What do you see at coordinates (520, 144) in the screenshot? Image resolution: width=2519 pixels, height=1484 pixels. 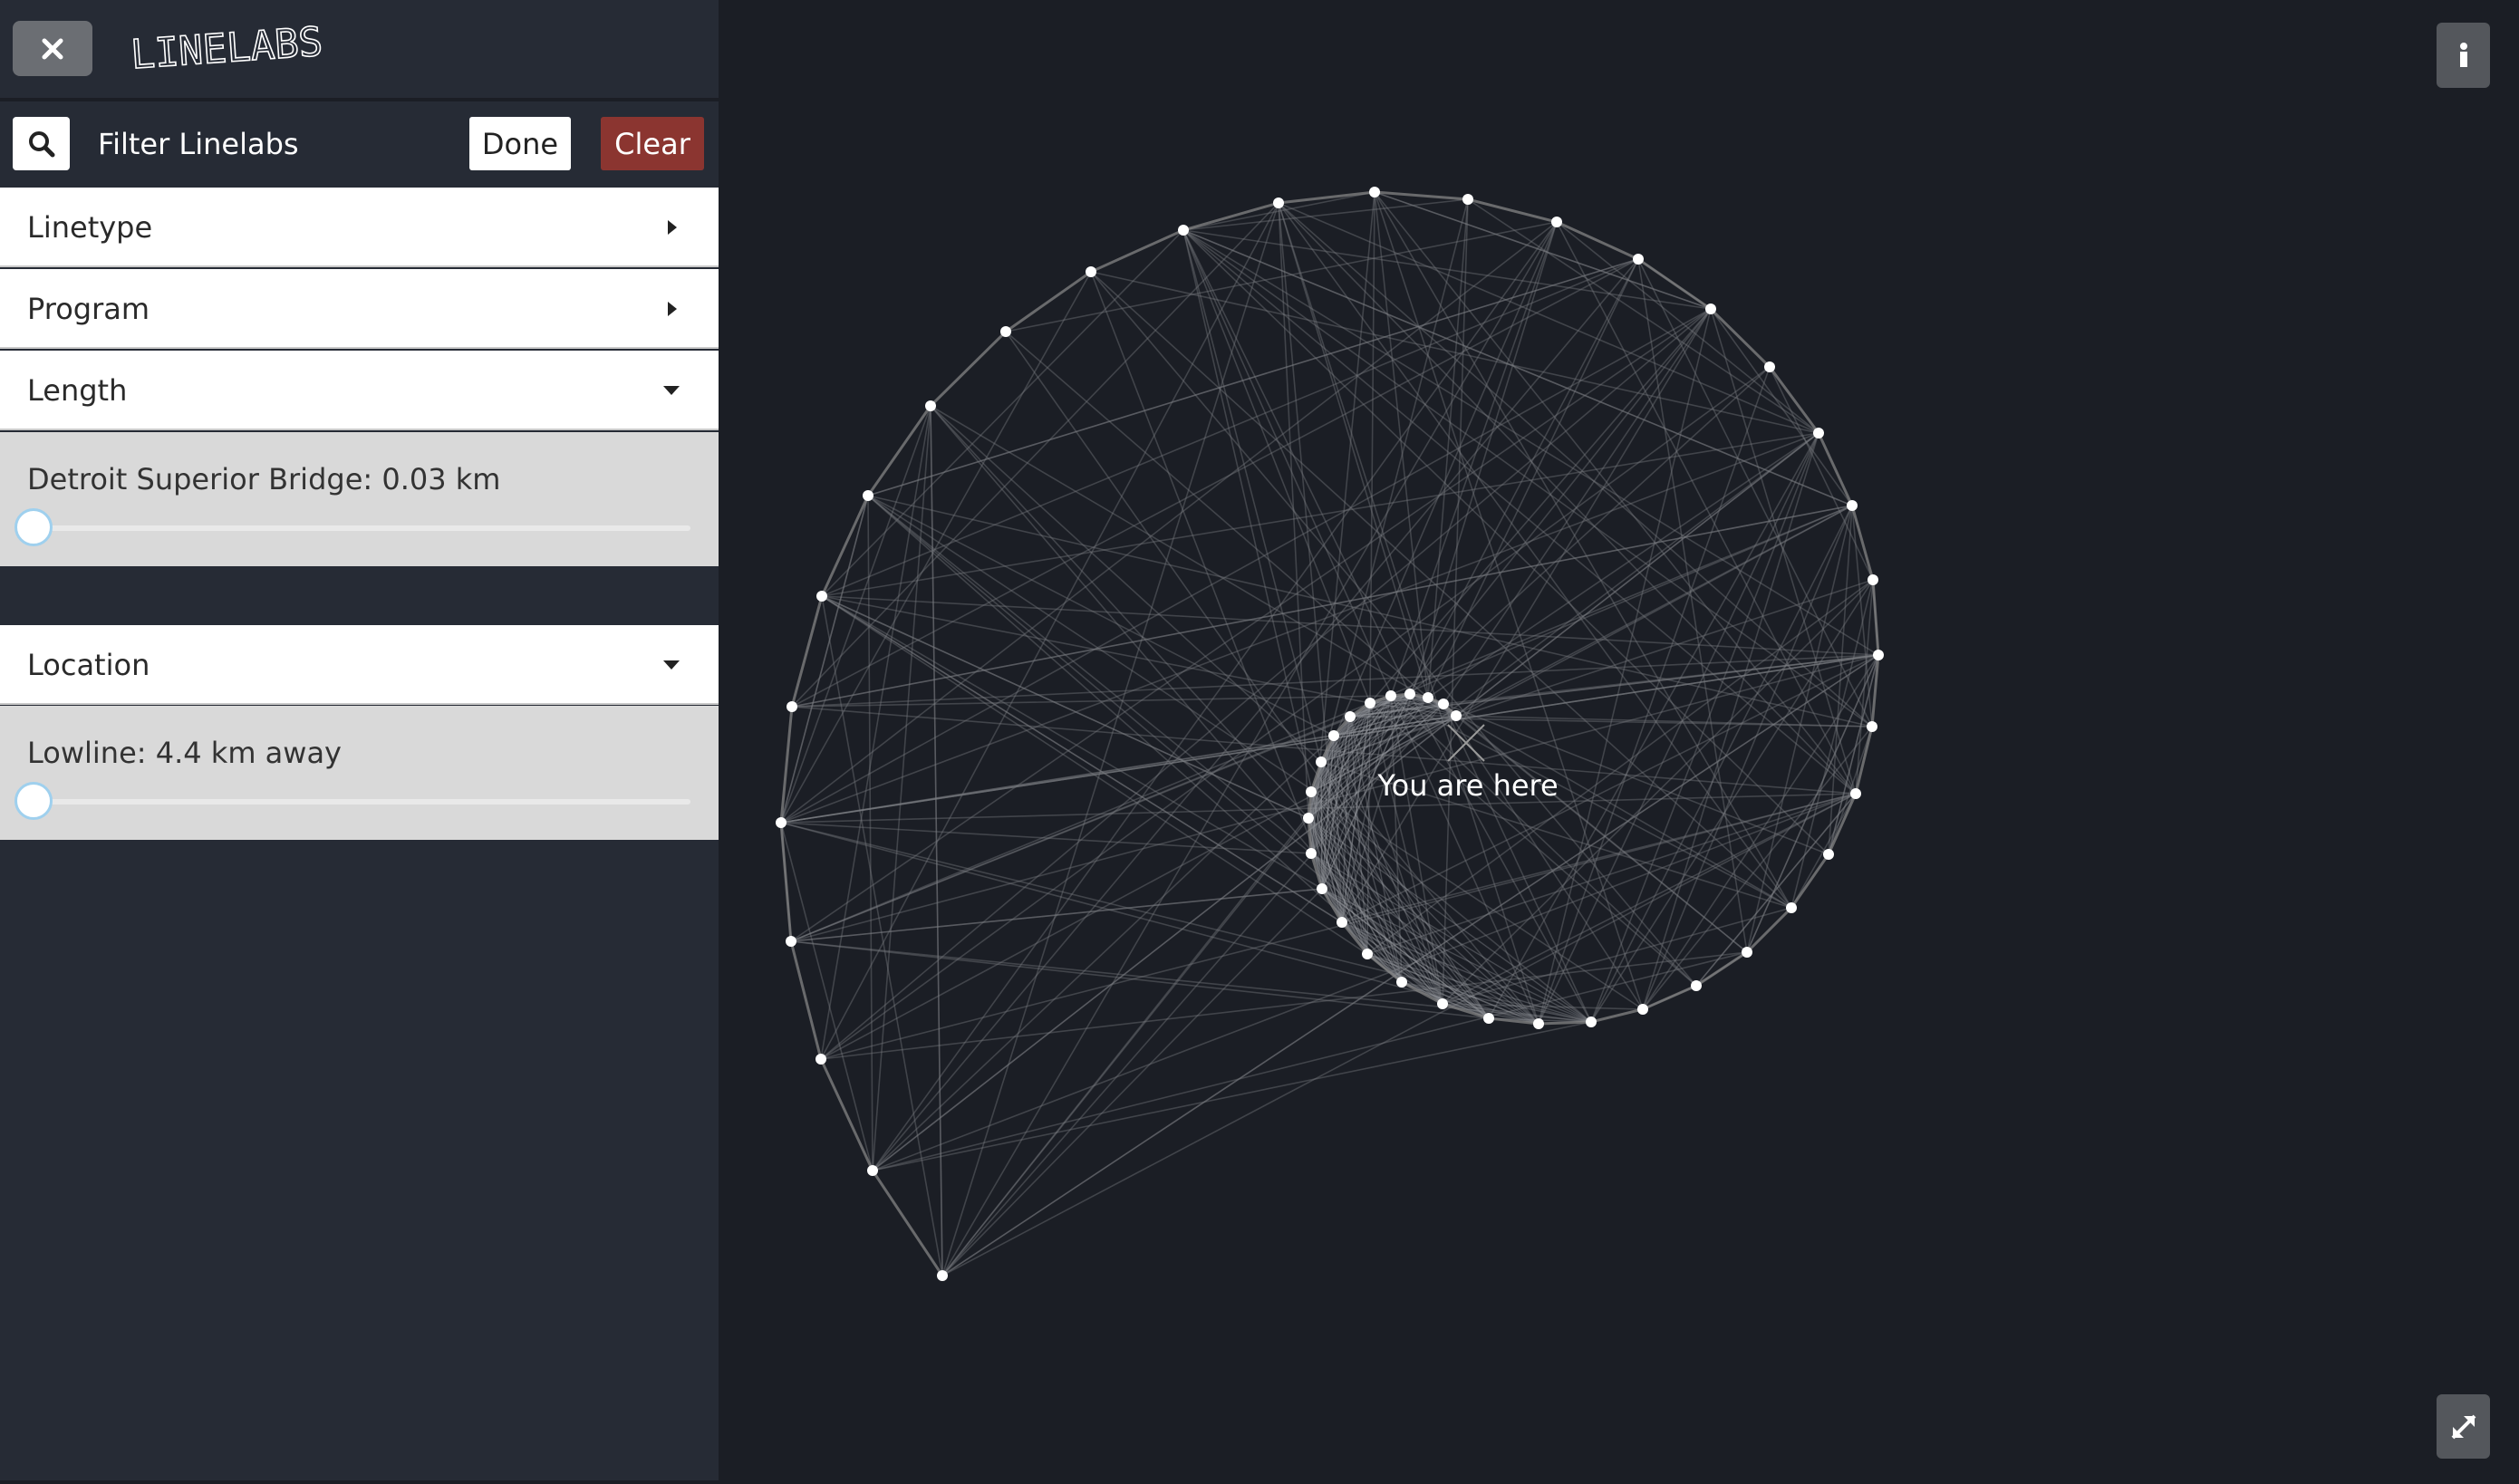 I see `done-button: Done` at bounding box center [520, 144].